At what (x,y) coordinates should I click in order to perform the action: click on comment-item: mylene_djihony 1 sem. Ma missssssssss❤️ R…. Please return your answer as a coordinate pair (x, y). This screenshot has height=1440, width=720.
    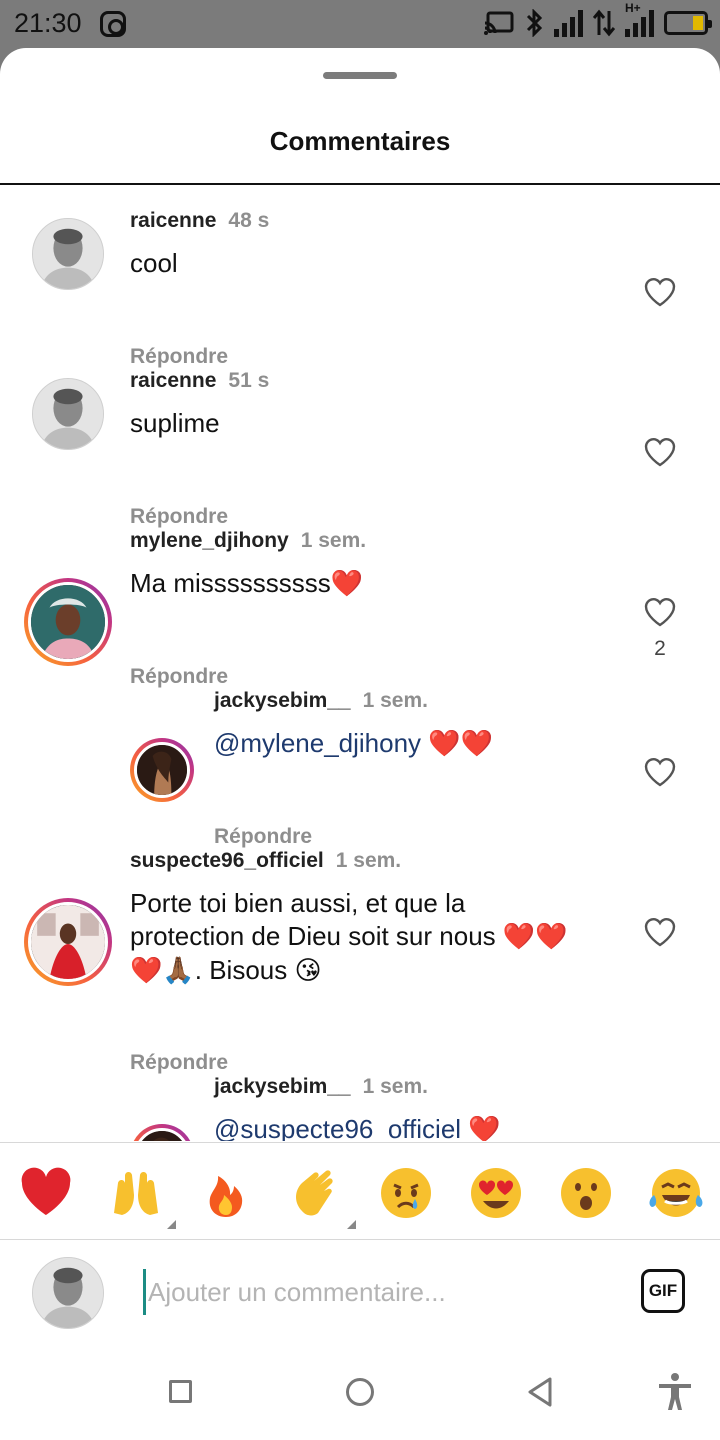
    Looking at the image, I should click on (360, 597).